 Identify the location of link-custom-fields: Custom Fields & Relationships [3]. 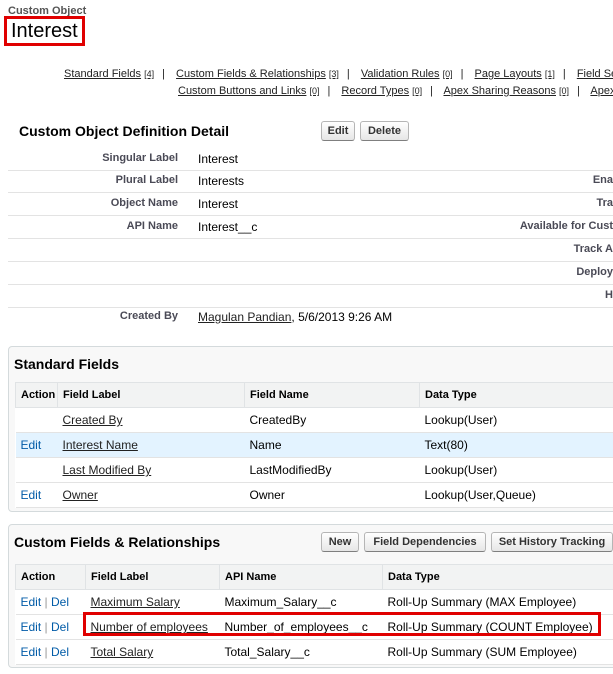
(257, 74).